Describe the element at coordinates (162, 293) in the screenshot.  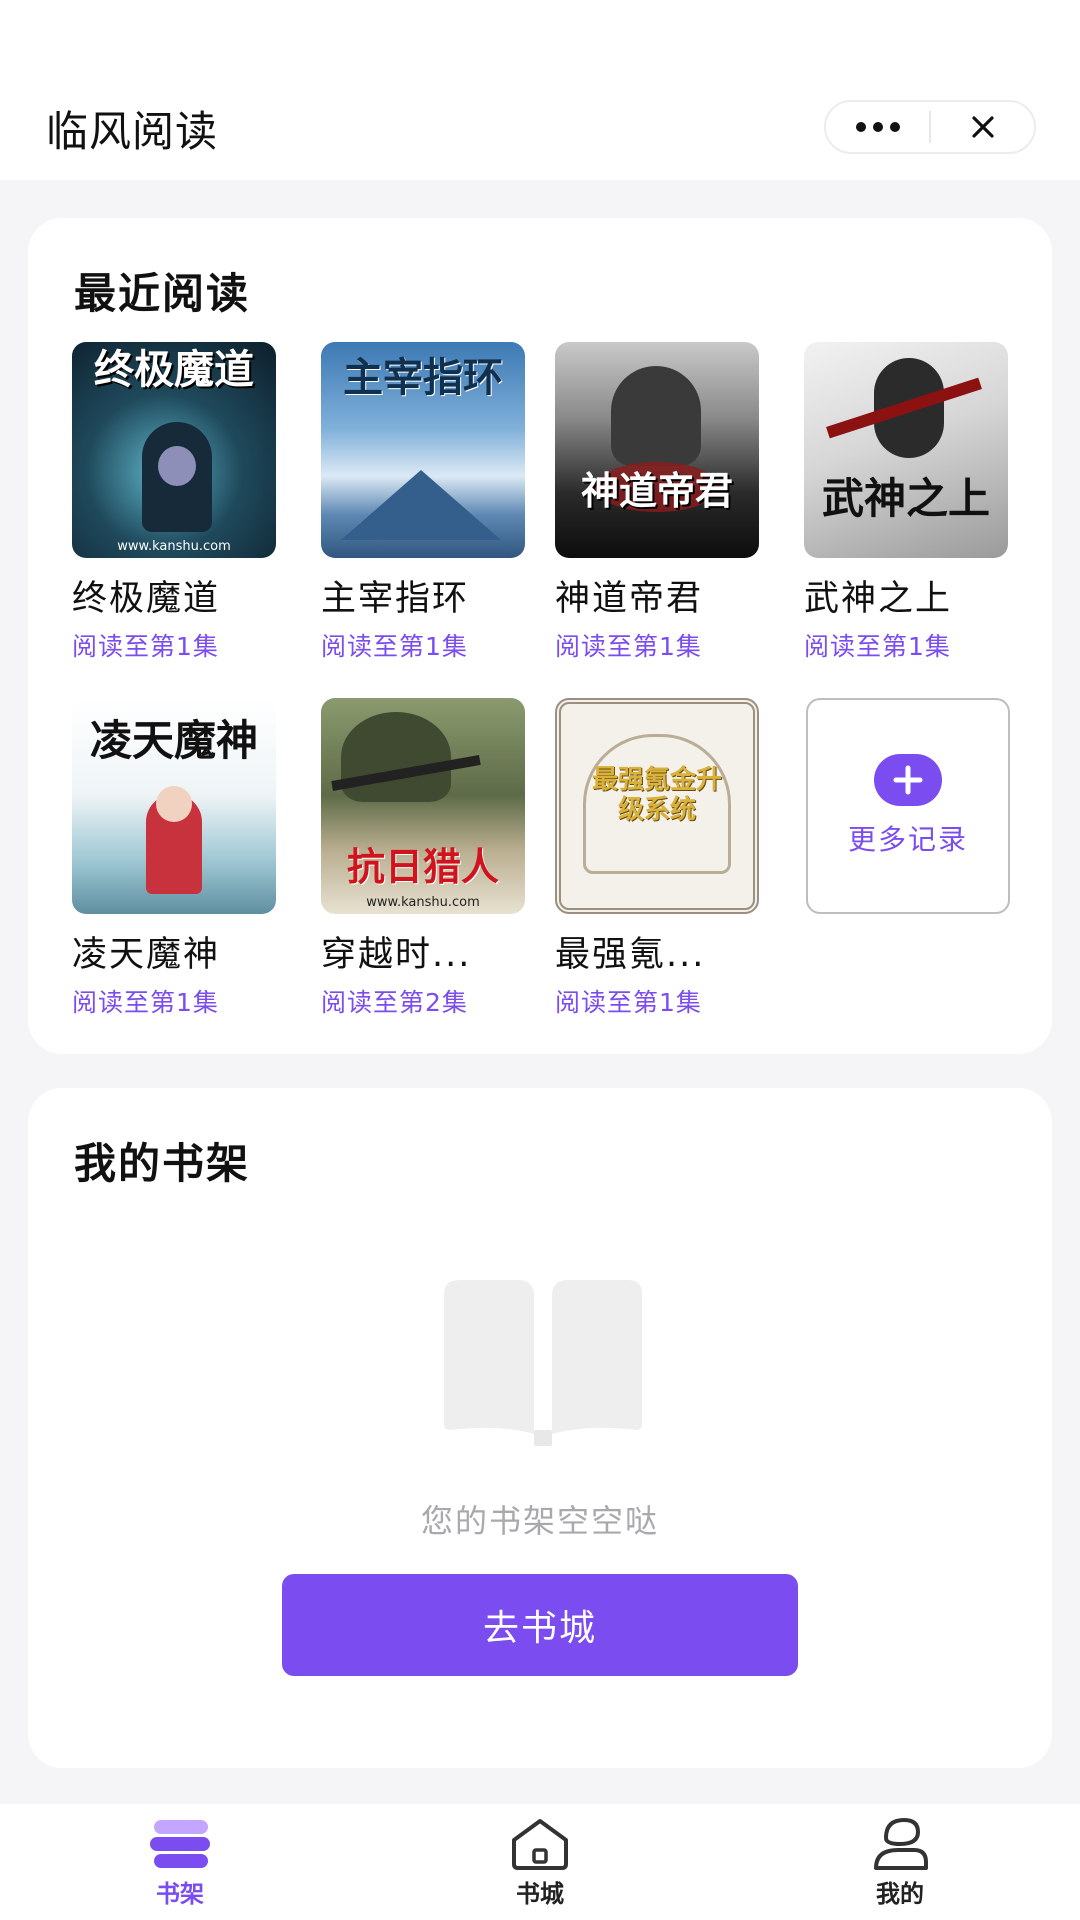
I see `recent-reading-title: 最近阅读` at that location.